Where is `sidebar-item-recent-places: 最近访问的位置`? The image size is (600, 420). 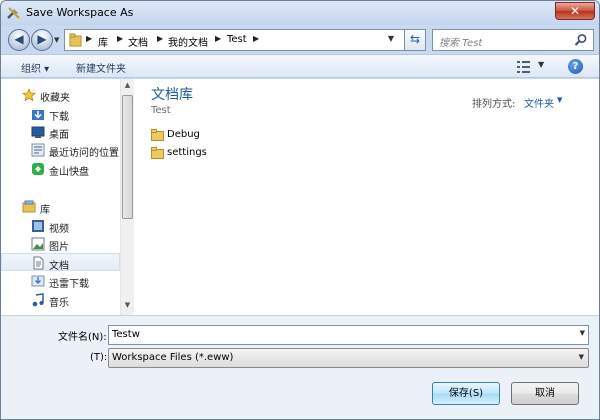
sidebar-item-recent-places: 最近访问的位置 is located at coordinates (60, 150).